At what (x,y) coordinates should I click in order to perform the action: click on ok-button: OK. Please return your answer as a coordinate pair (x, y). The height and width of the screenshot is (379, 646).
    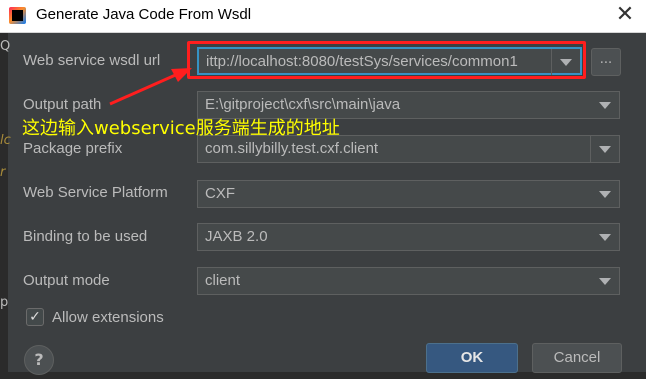
    Looking at the image, I should click on (472, 358).